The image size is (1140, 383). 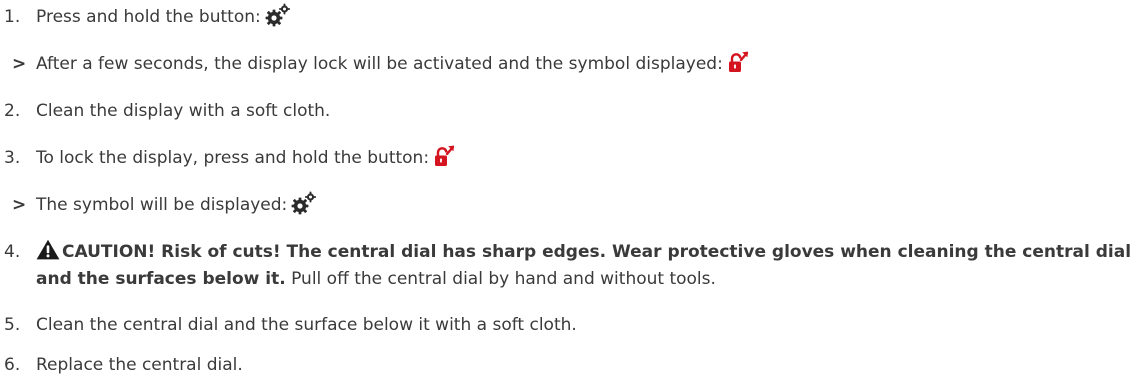 What do you see at coordinates (148, 17) in the screenshot?
I see `step-text: Press and hold the button:` at bounding box center [148, 17].